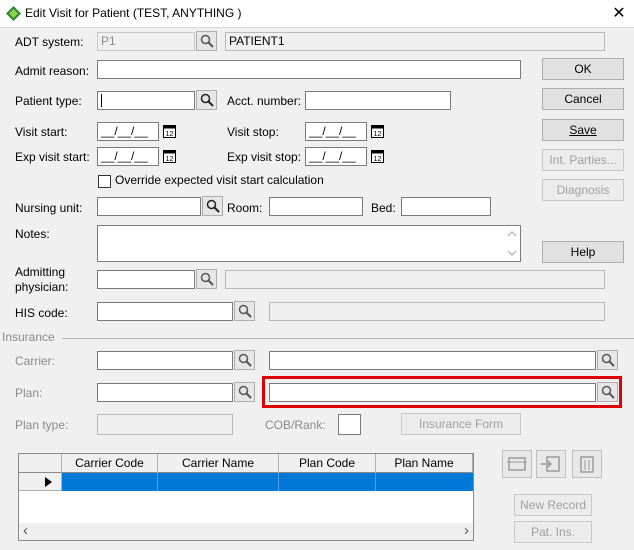 The image size is (634, 550). What do you see at coordinates (206, 279) in the screenshot?
I see `admitting-physician-search-icon` at bounding box center [206, 279].